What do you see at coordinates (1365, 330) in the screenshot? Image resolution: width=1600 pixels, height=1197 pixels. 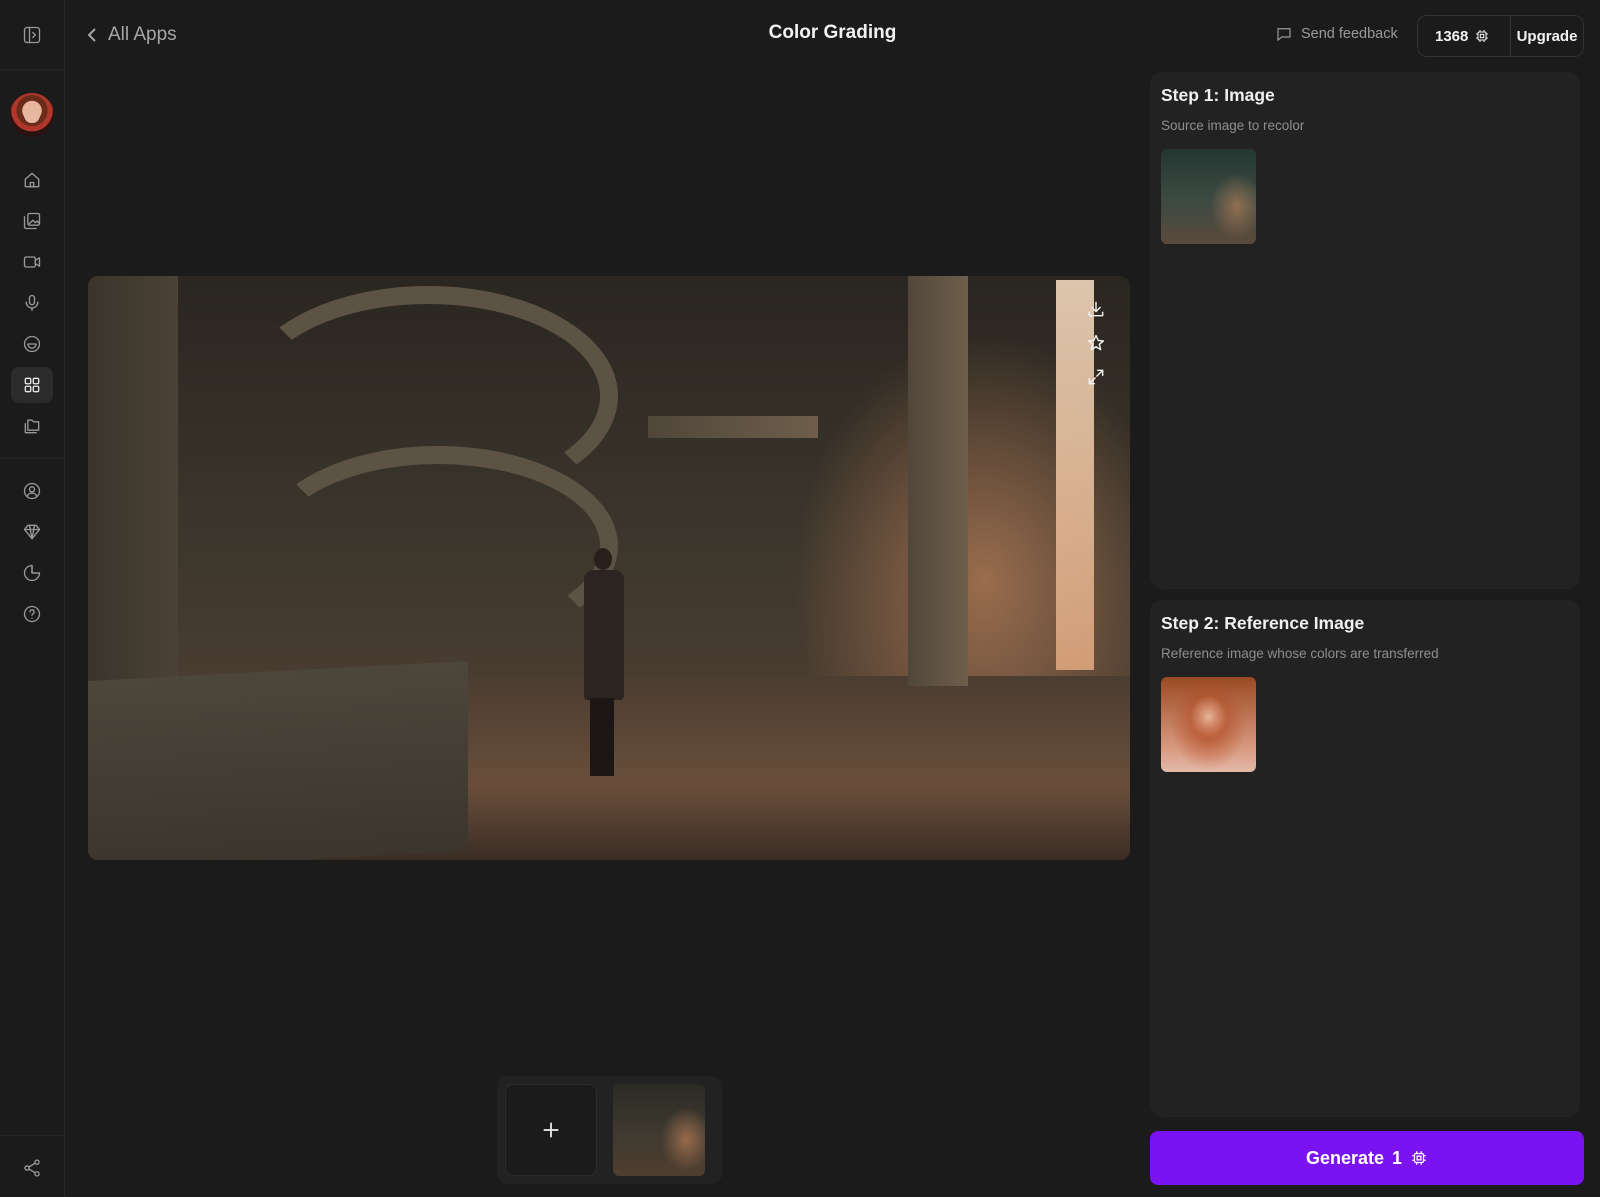 I see `step-1-card: Step 1: Image Source image to recolor` at bounding box center [1365, 330].